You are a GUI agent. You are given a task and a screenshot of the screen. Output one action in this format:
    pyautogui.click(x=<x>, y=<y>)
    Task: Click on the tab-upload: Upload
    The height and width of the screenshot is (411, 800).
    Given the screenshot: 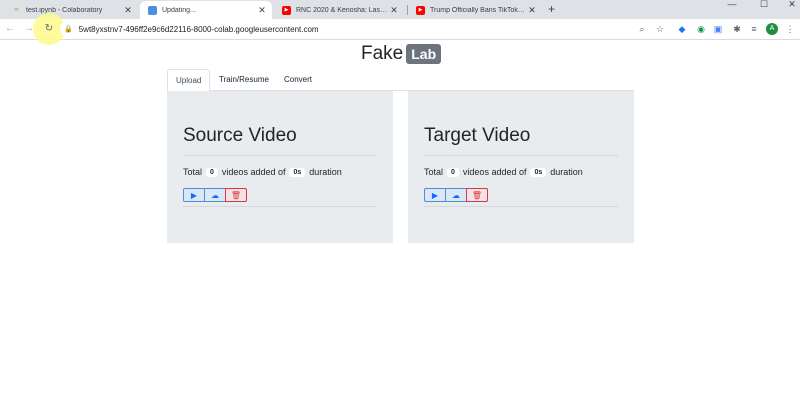 What is the action you would take?
    pyautogui.click(x=189, y=80)
    